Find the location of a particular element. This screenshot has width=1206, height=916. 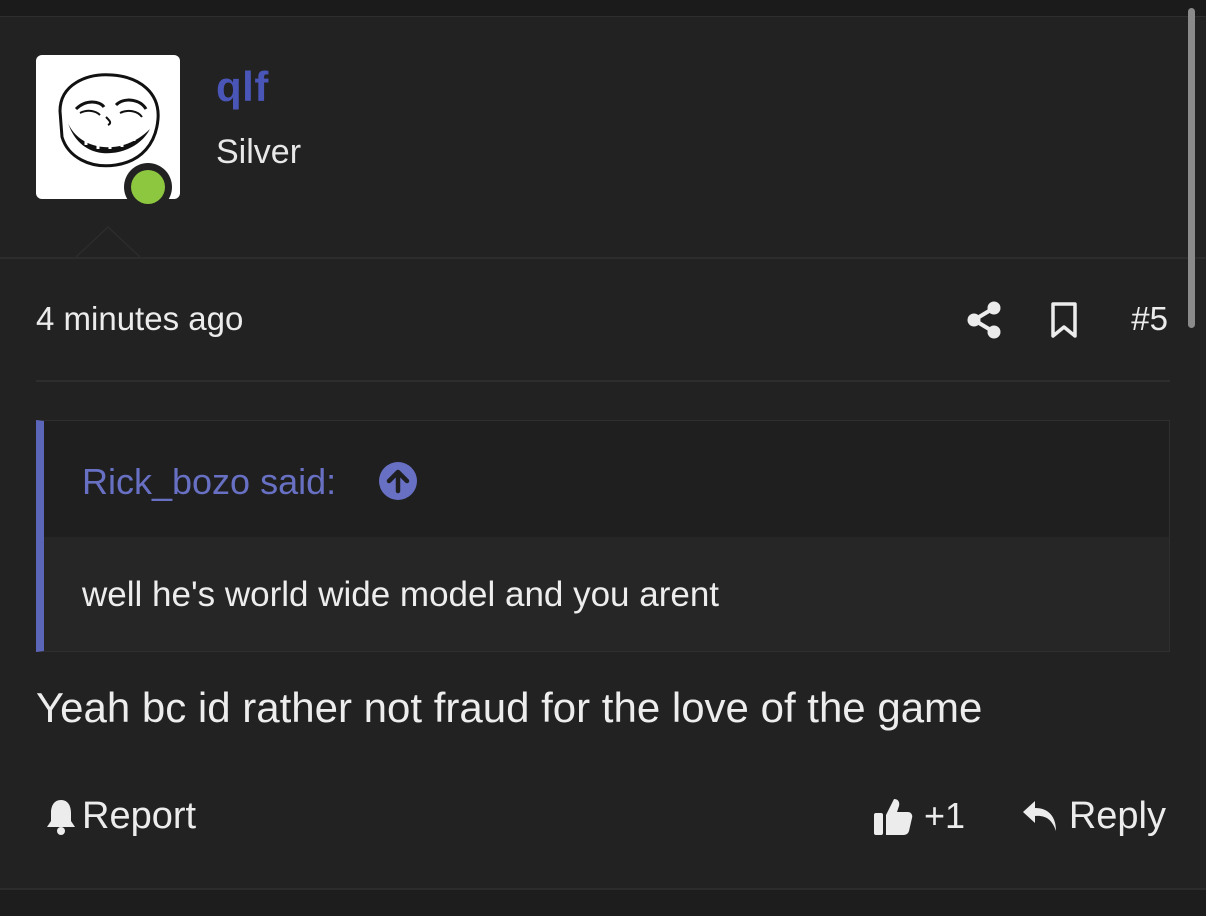

reply-label: Reply is located at coordinates (1117, 815).